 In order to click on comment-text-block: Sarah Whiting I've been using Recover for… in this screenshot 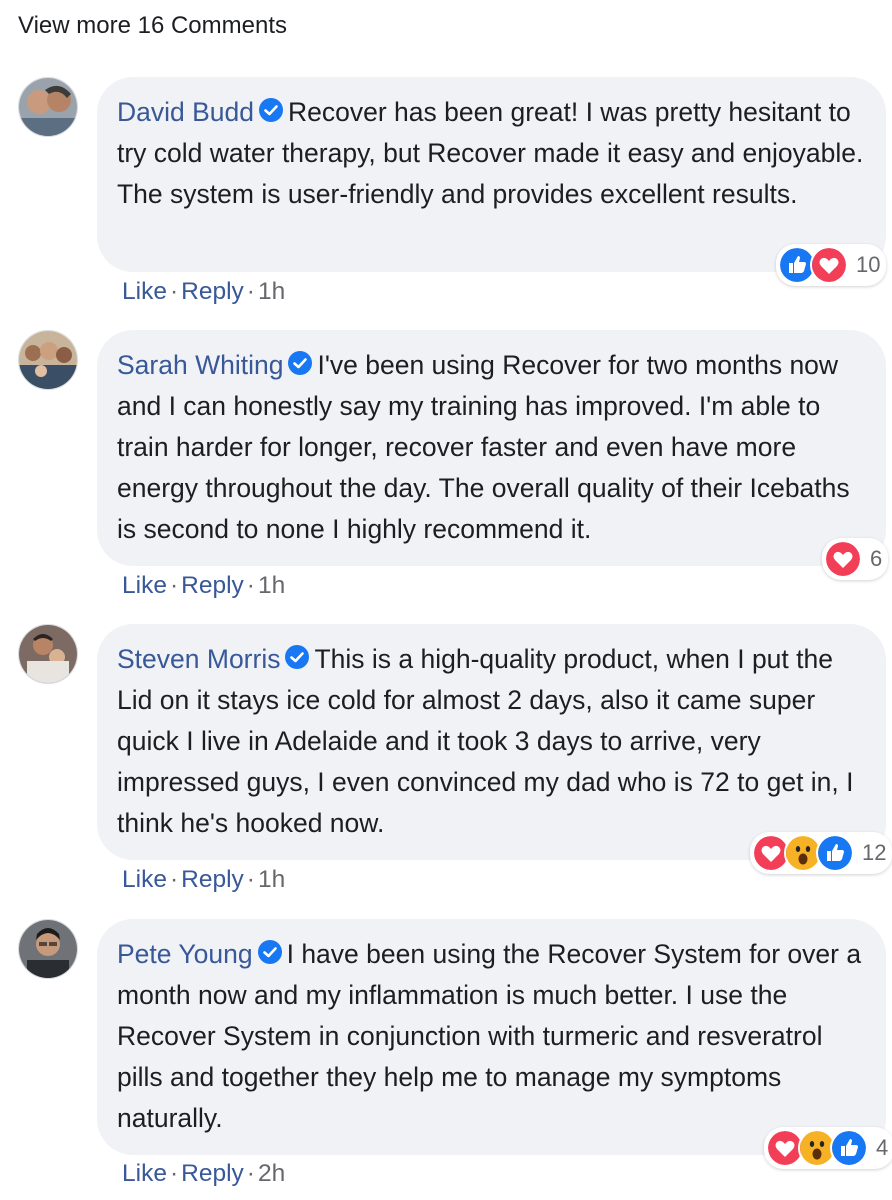, I will do `click(490, 447)`.